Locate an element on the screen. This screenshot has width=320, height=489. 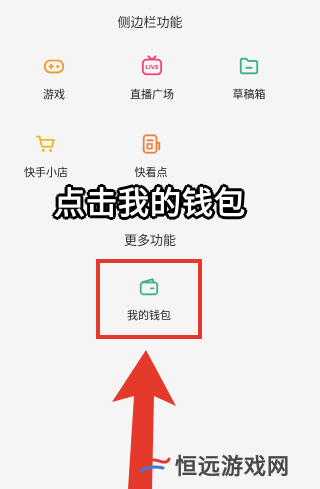
feature-drafts: 草稿箱 is located at coordinates (249, 78).